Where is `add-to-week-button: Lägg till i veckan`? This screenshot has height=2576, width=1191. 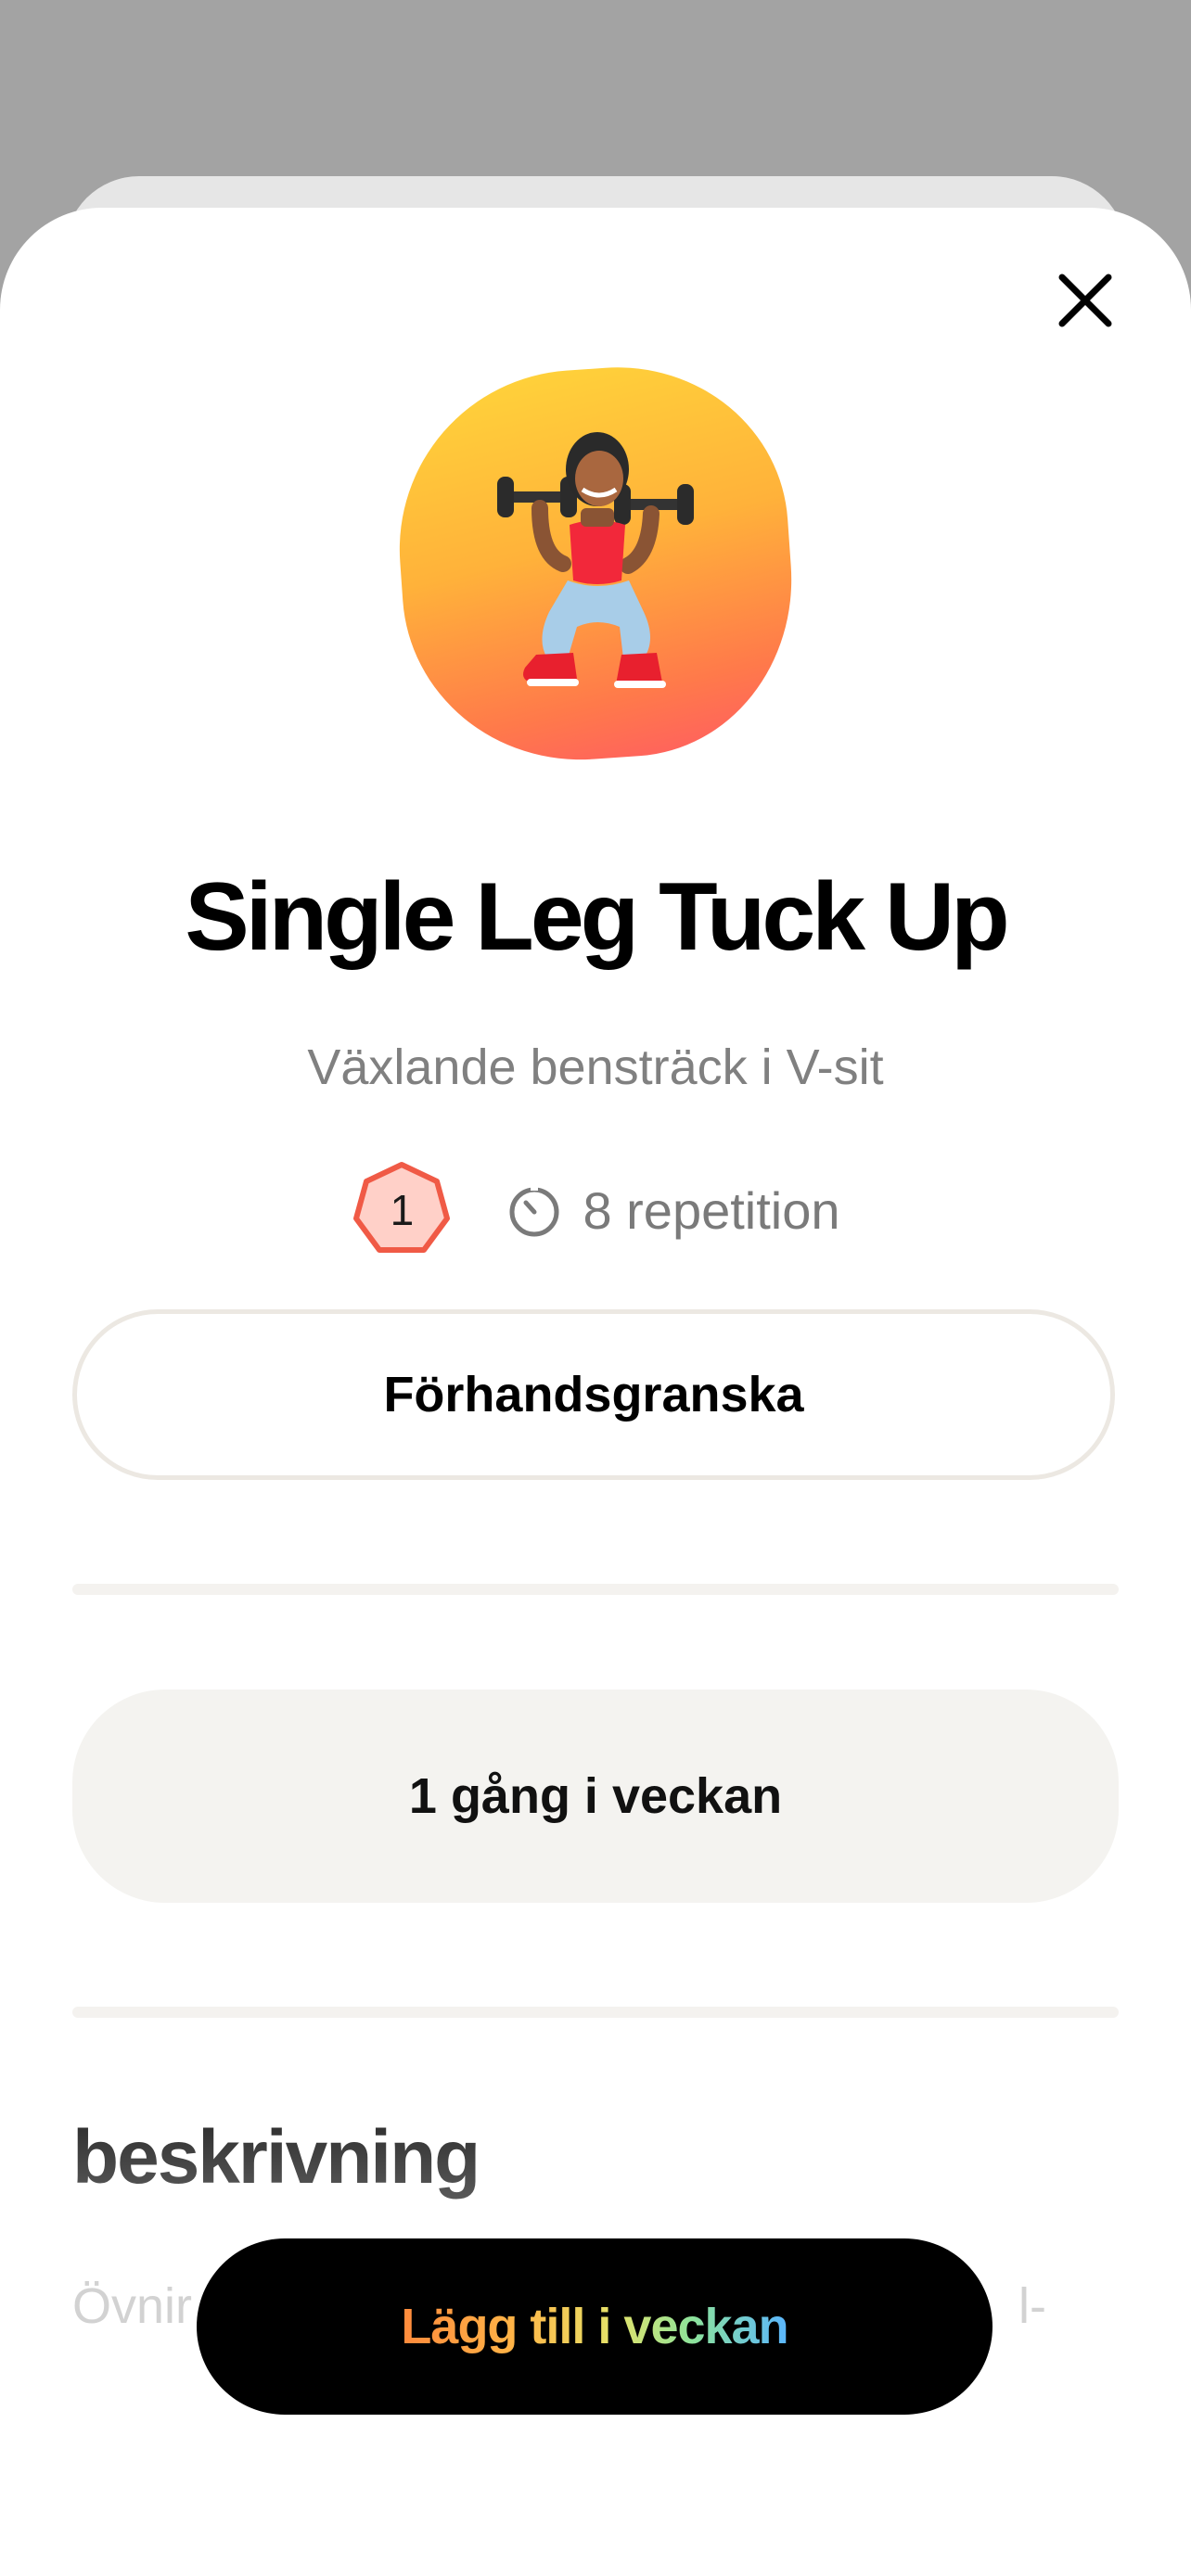 add-to-week-button: Lägg till i veckan is located at coordinates (594, 2326).